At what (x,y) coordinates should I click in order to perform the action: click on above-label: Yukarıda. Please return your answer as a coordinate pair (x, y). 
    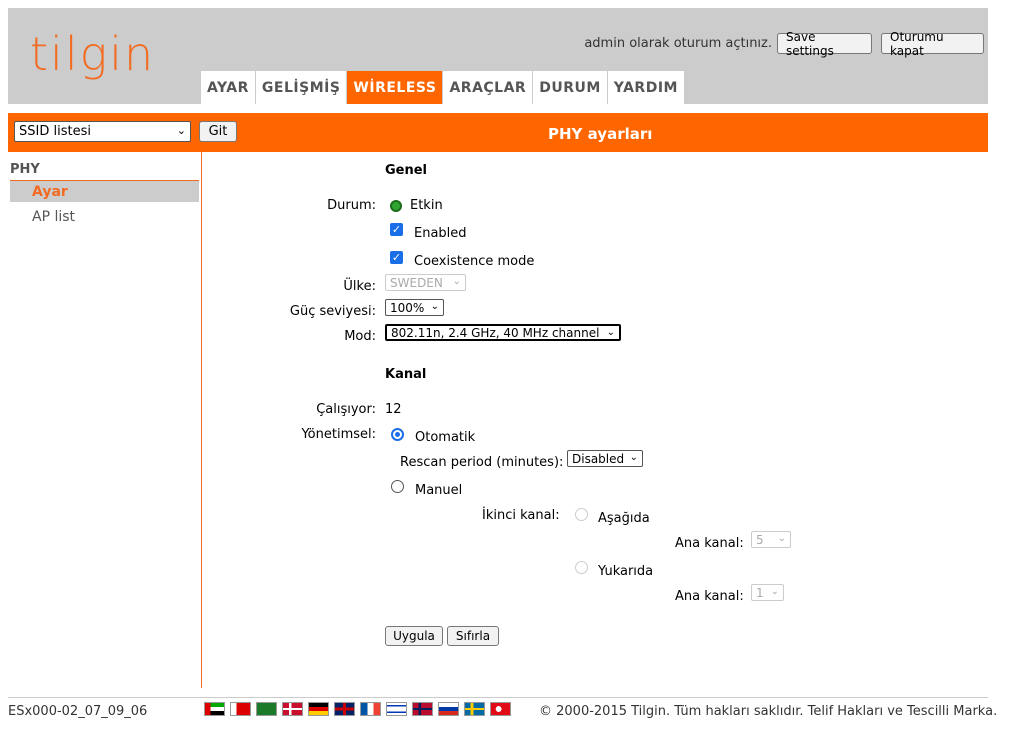
    Looking at the image, I should click on (626, 571).